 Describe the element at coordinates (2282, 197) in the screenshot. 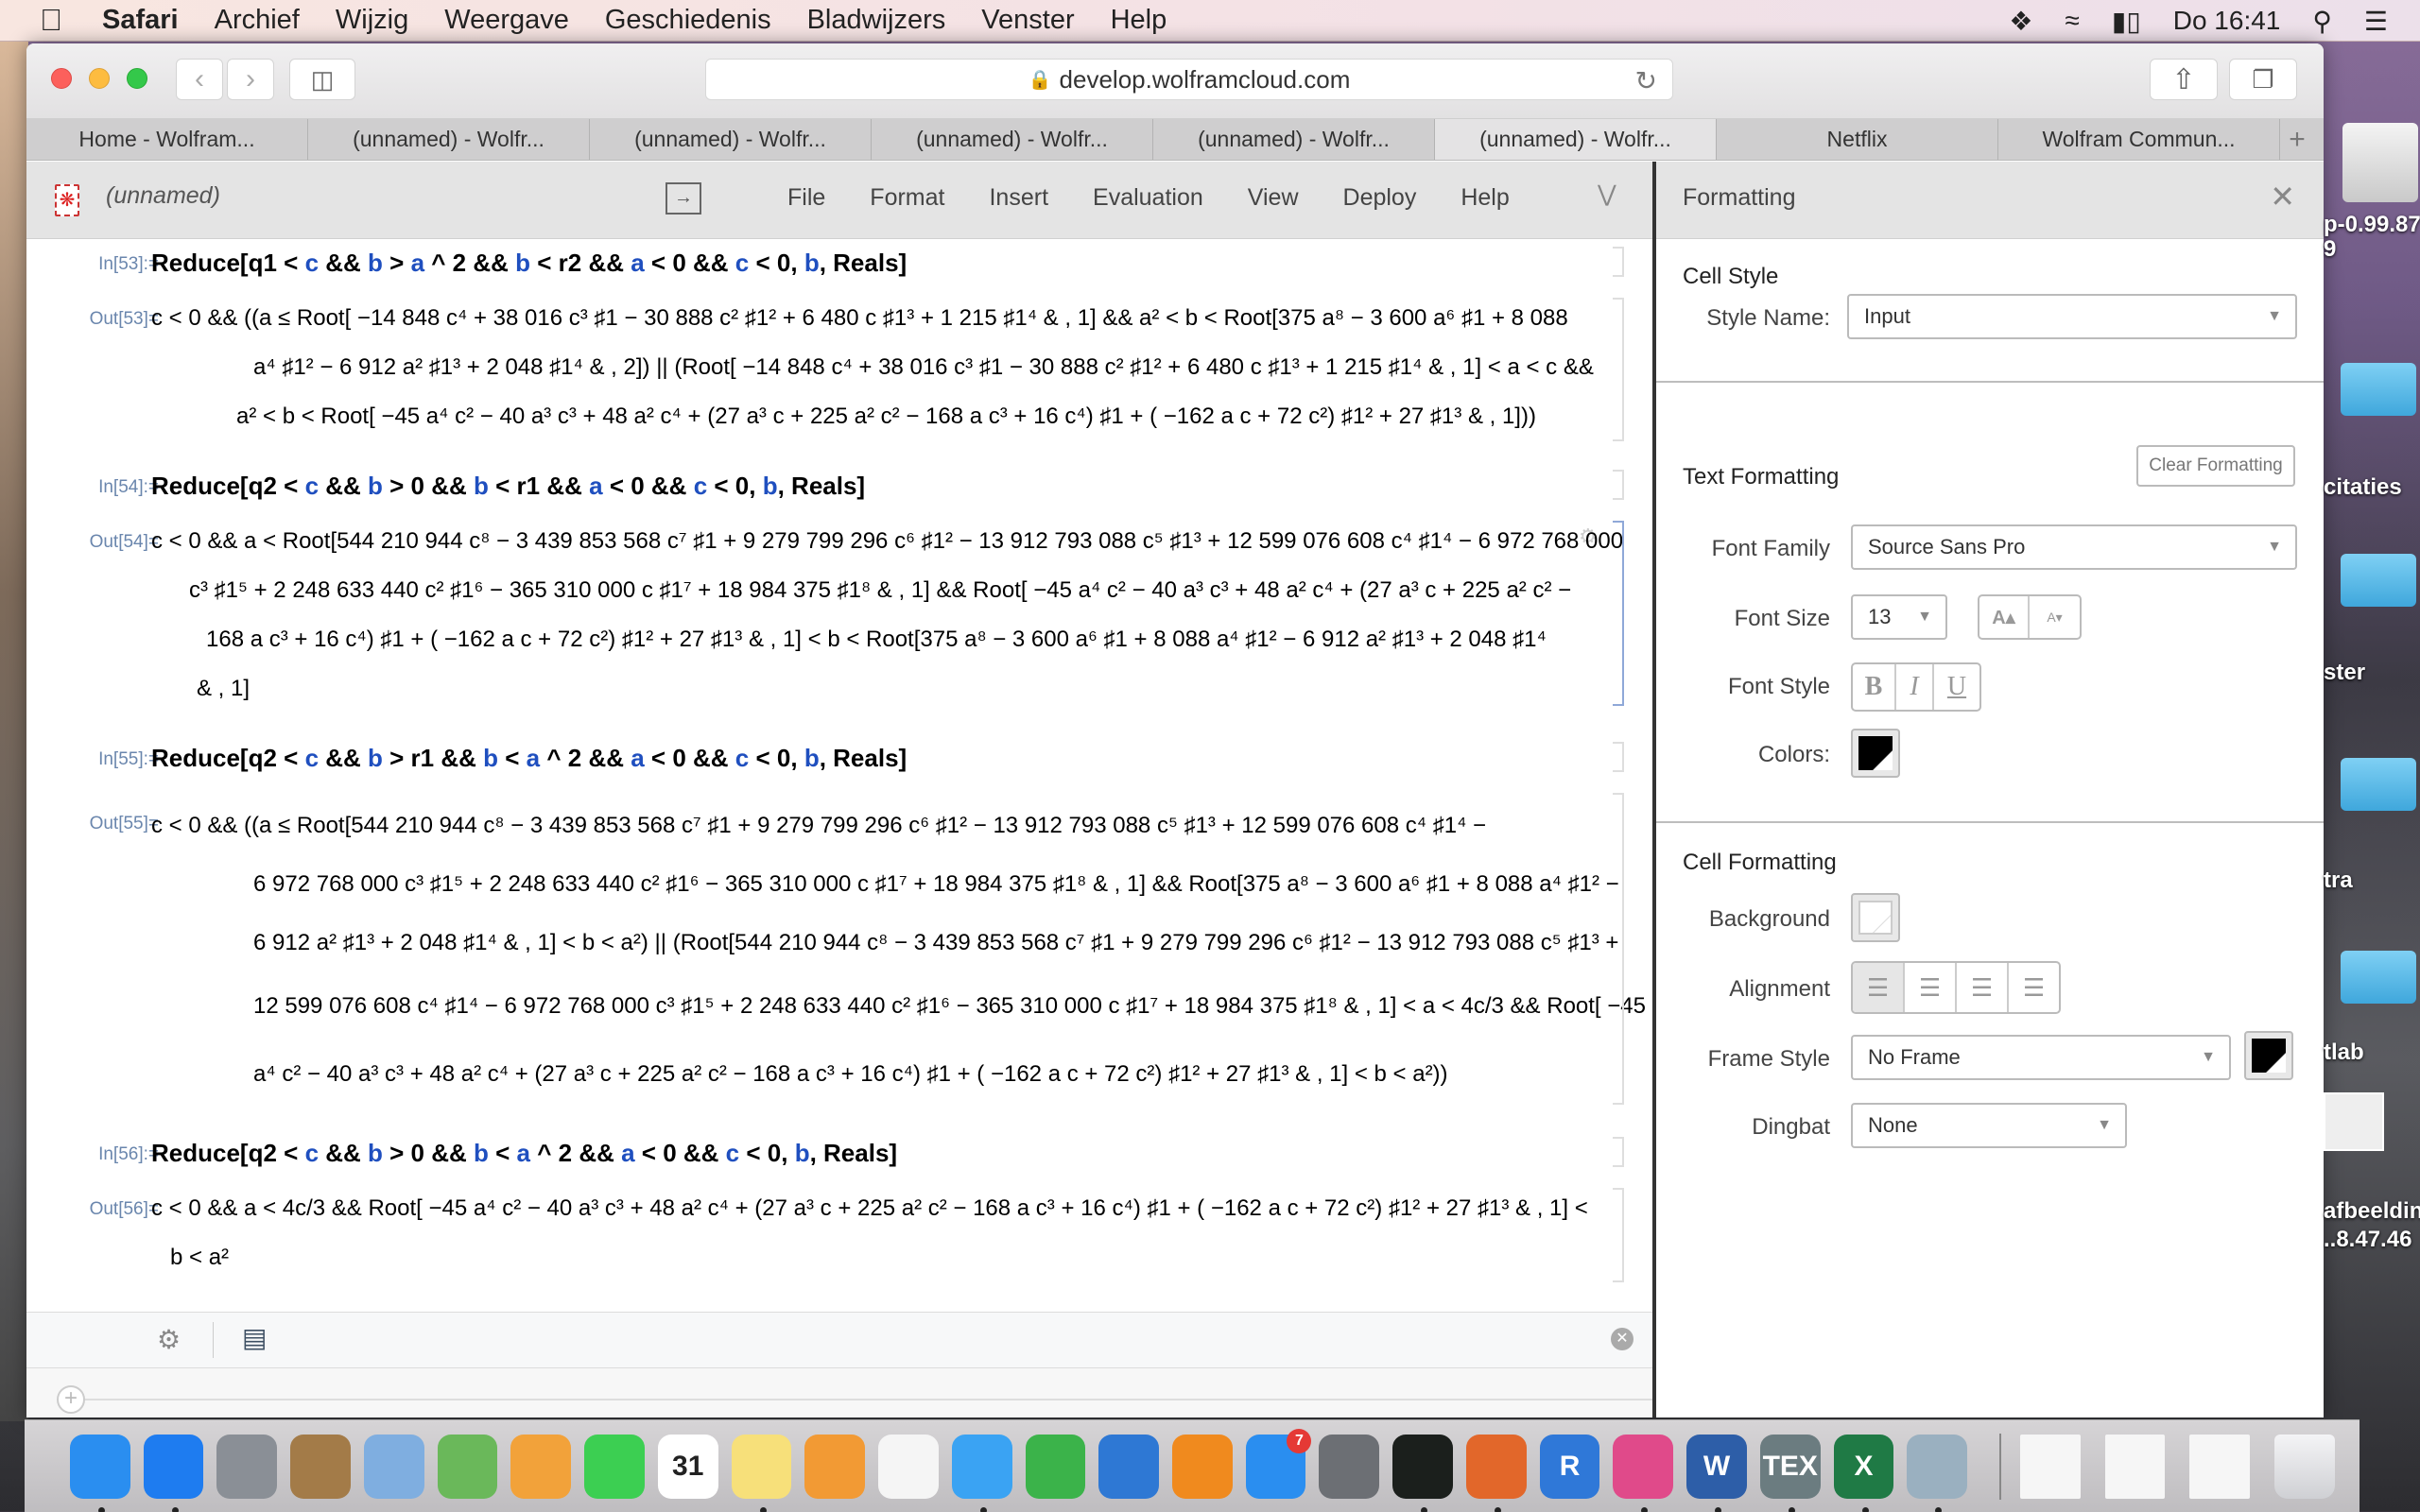

I see `close-panel-icon: ✕` at that location.